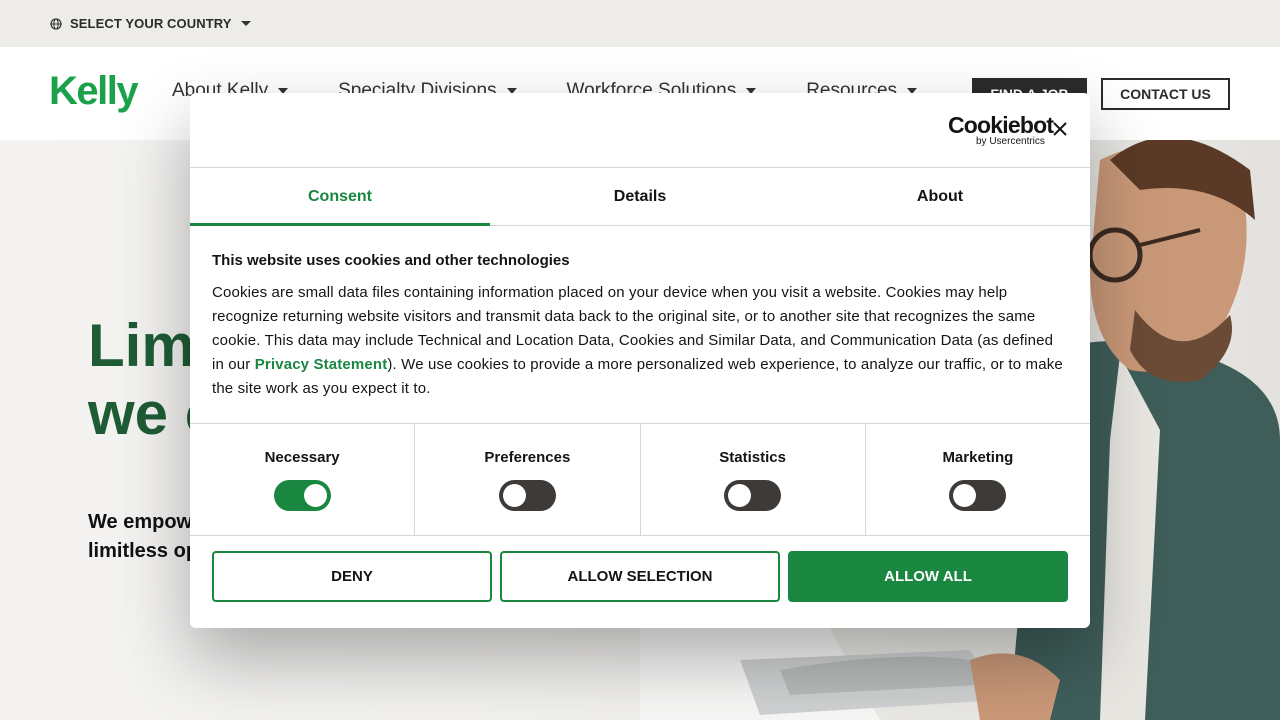 The image size is (1280, 720). What do you see at coordinates (340, 197) in the screenshot?
I see `tab-consent: Consent` at bounding box center [340, 197].